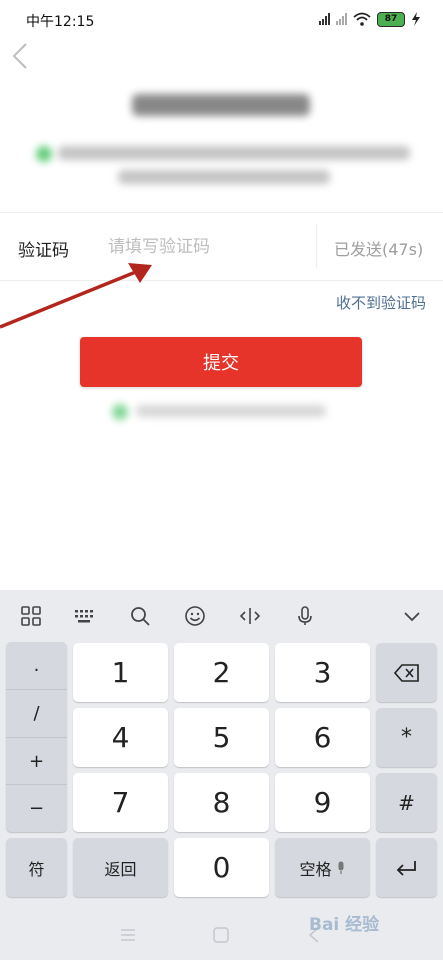  Describe the element at coordinates (44, 154) in the screenshot. I see `blurred-status-icon` at that location.